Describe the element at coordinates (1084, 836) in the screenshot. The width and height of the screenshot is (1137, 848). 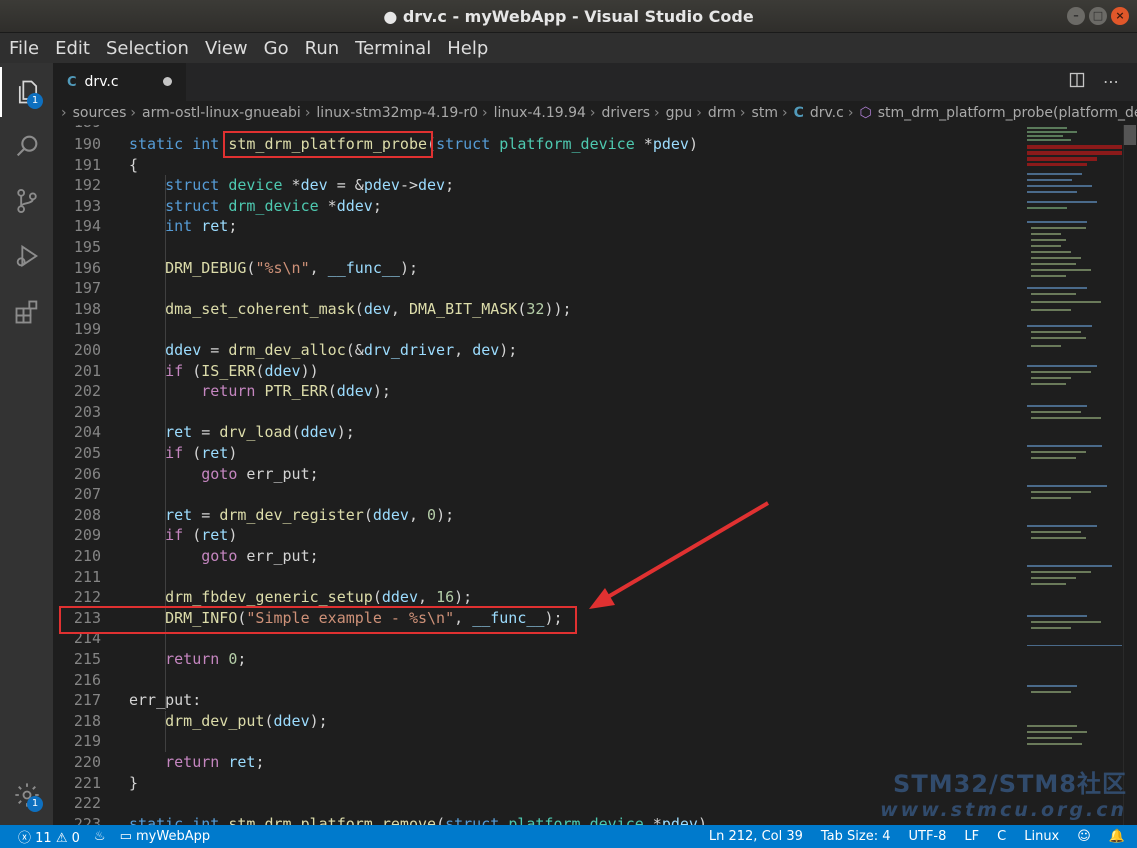
I see `feedback-icon: ☺` at that location.